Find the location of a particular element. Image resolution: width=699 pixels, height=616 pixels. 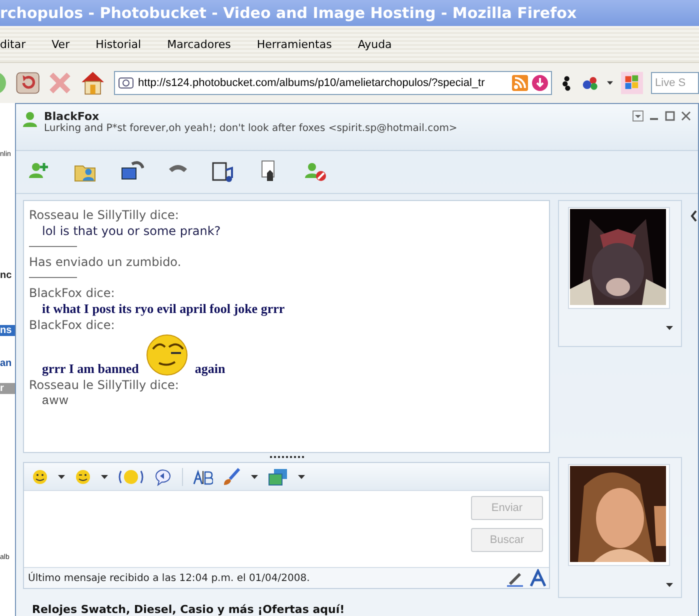

ad-text: Relojes Swatch, Diesel, Casio y más ¡Ofertas aquí! is located at coordinates (286, 602).